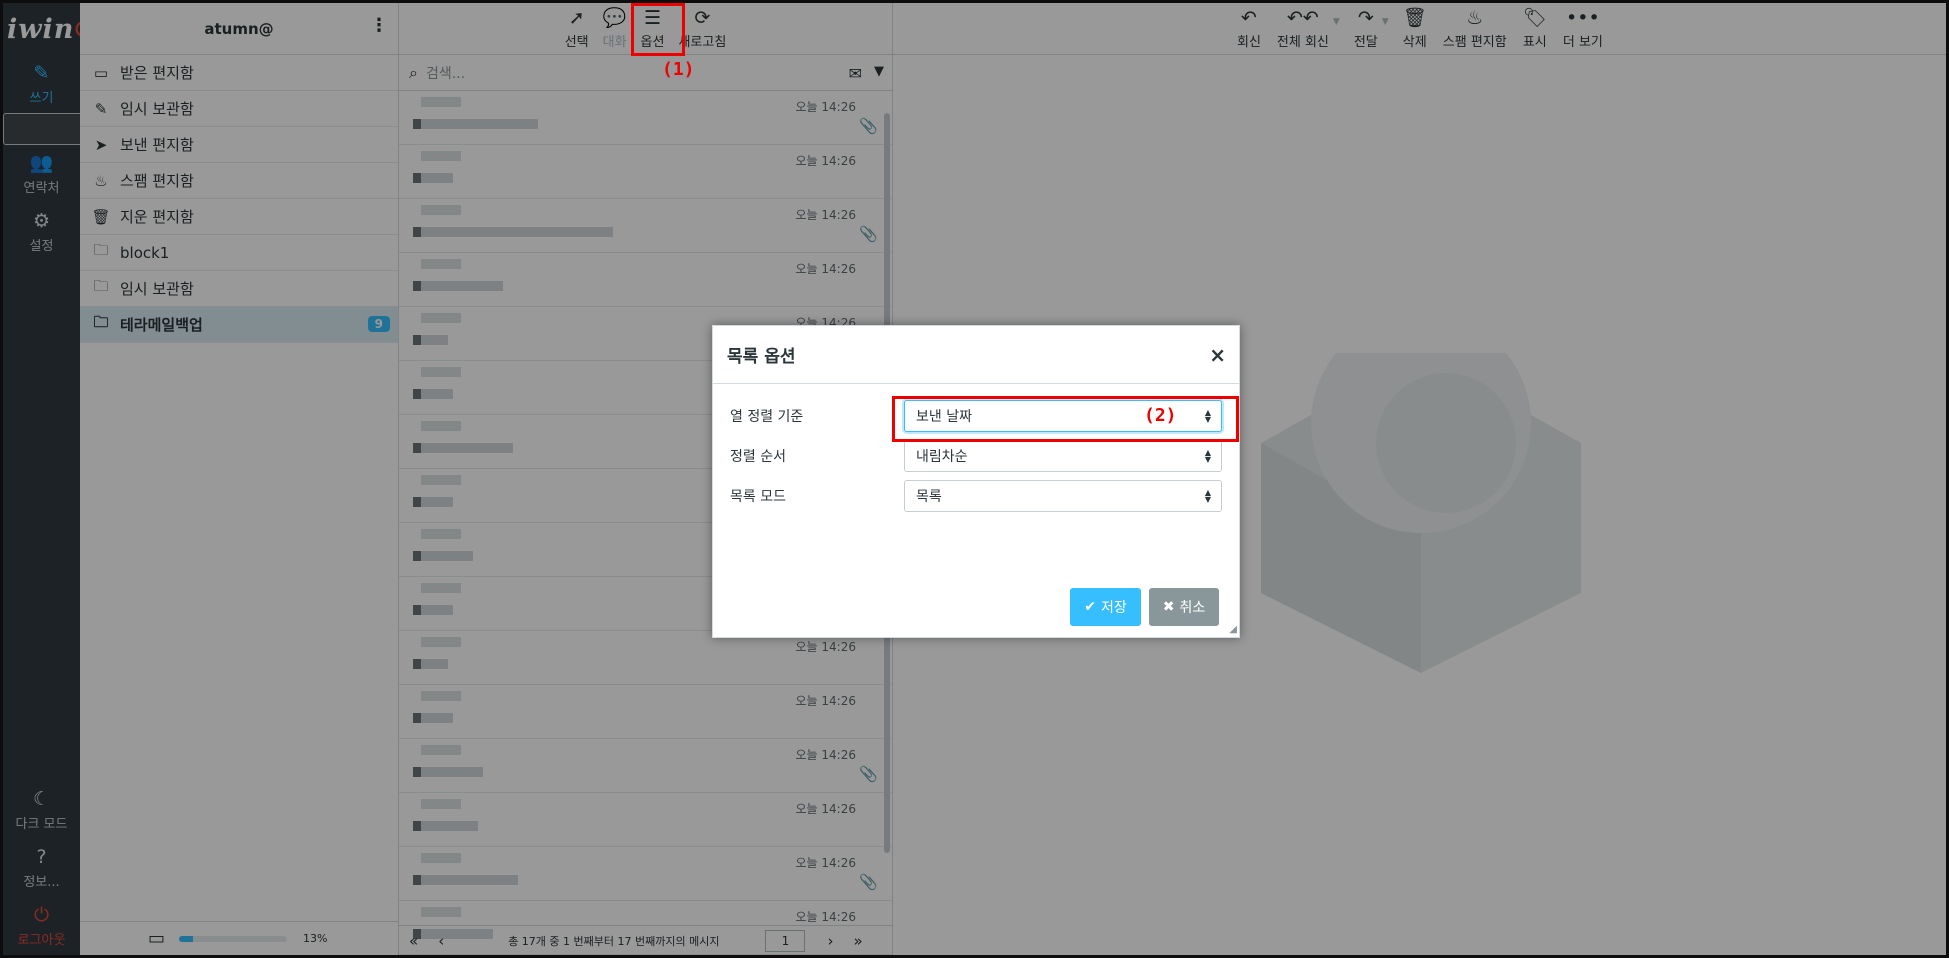 The image size is (1949, 958). Describe the element at coordinates (1090, 607) in the screenshot. I see `check-icon: ✔` at that location.